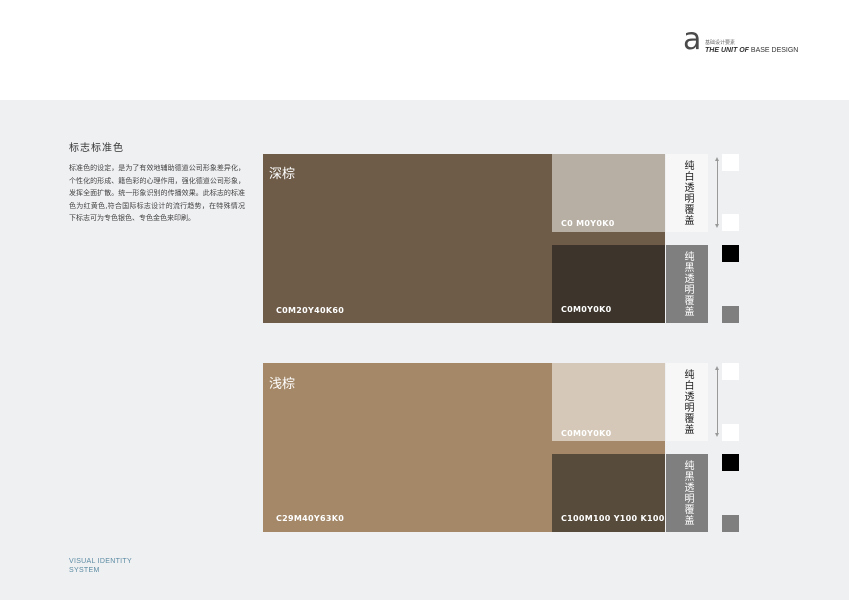  I want to click on light-white-label-text: 纯白透明覆盖, so click(687, 402).